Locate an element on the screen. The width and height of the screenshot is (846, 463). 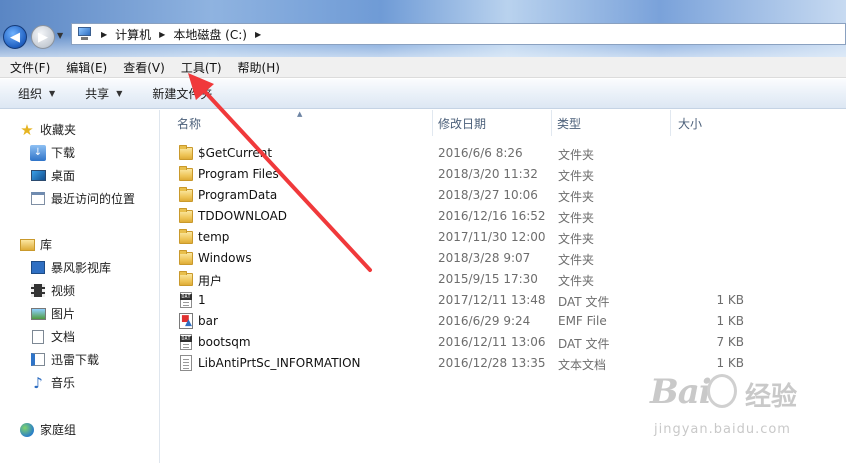
nav-favorites-label: 收藏夹 is located at coordinates (58, 130).